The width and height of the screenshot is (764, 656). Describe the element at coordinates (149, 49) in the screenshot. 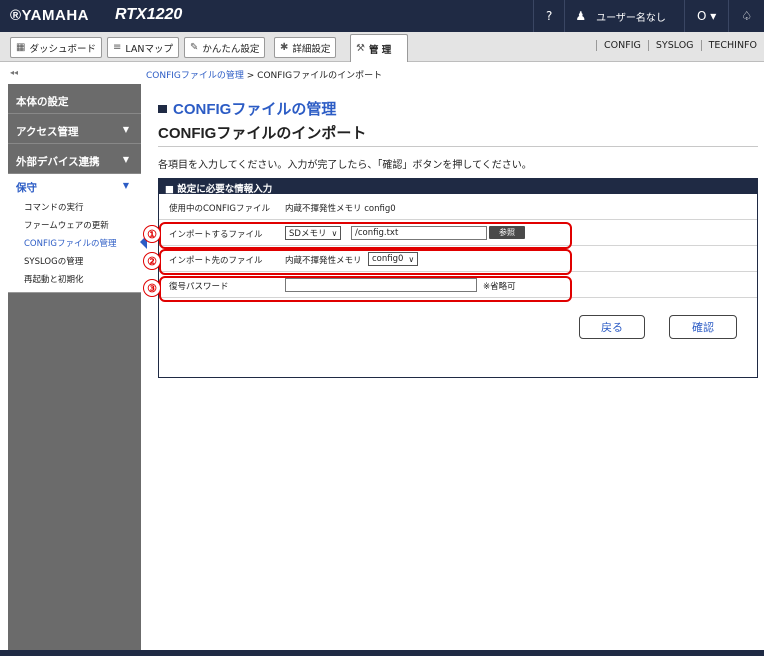

I see `lanmap-label: LANマップ` at that location.